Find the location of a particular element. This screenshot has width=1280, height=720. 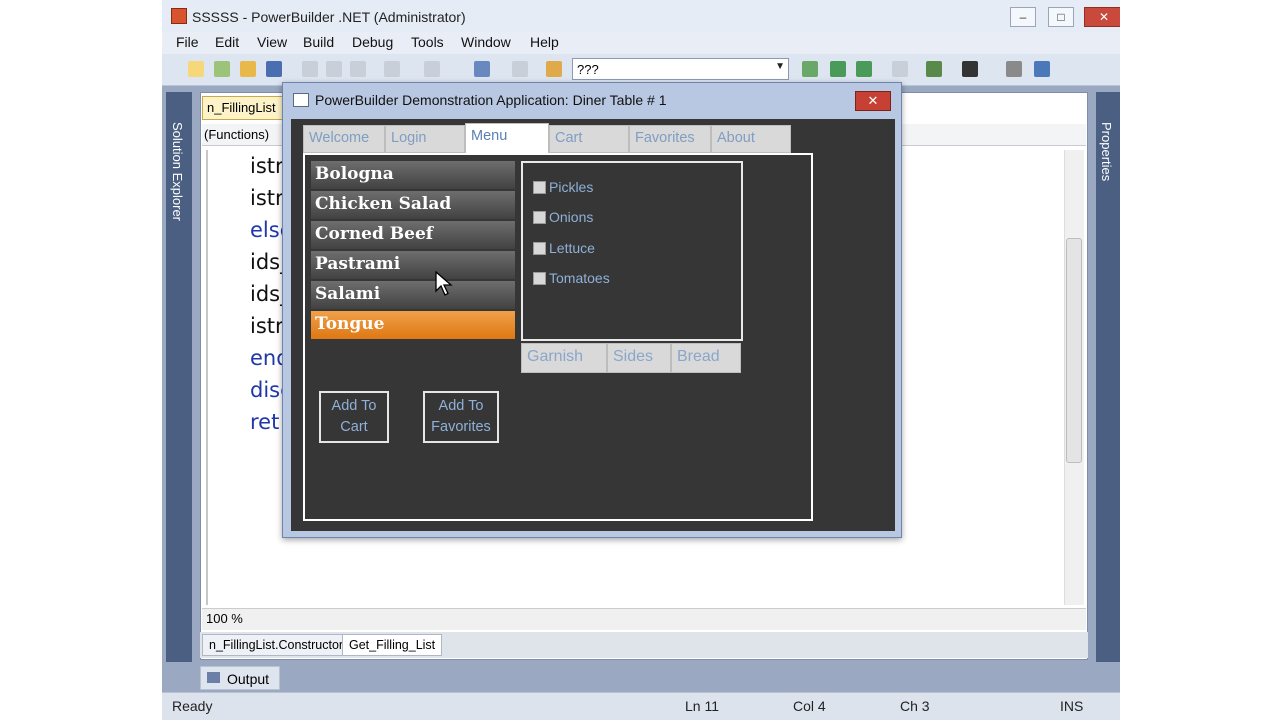

output-tab: Output is located at coordinates (240, 678).